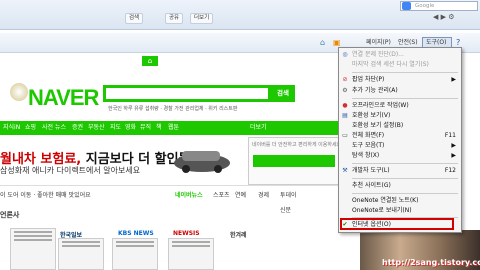 The width and height of the screenshot is (480, 270). What do you see at coordinates (173, 128) in the screenshot?
I see `nav-item: 웹툰` at bounding box center [173, 128].